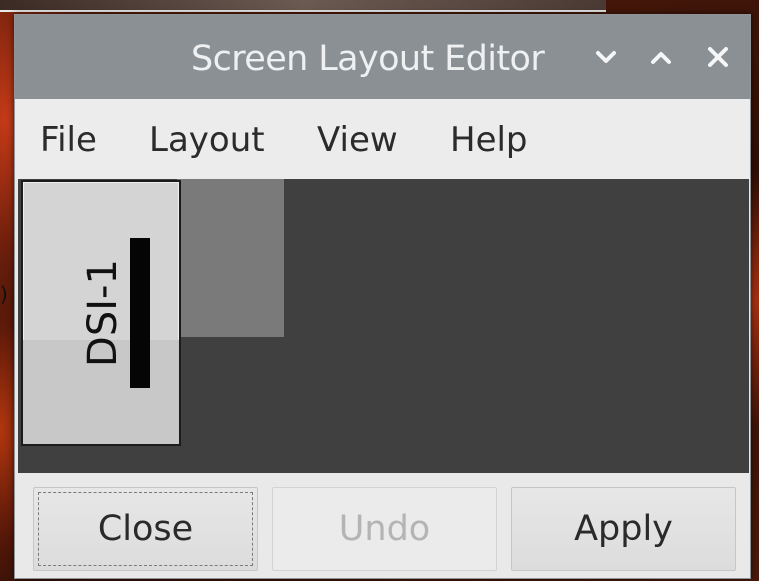 The width and height of the screenshot is (759, 581). I want to click on title-bar: Screen Layout Editor, so click(382, 57).